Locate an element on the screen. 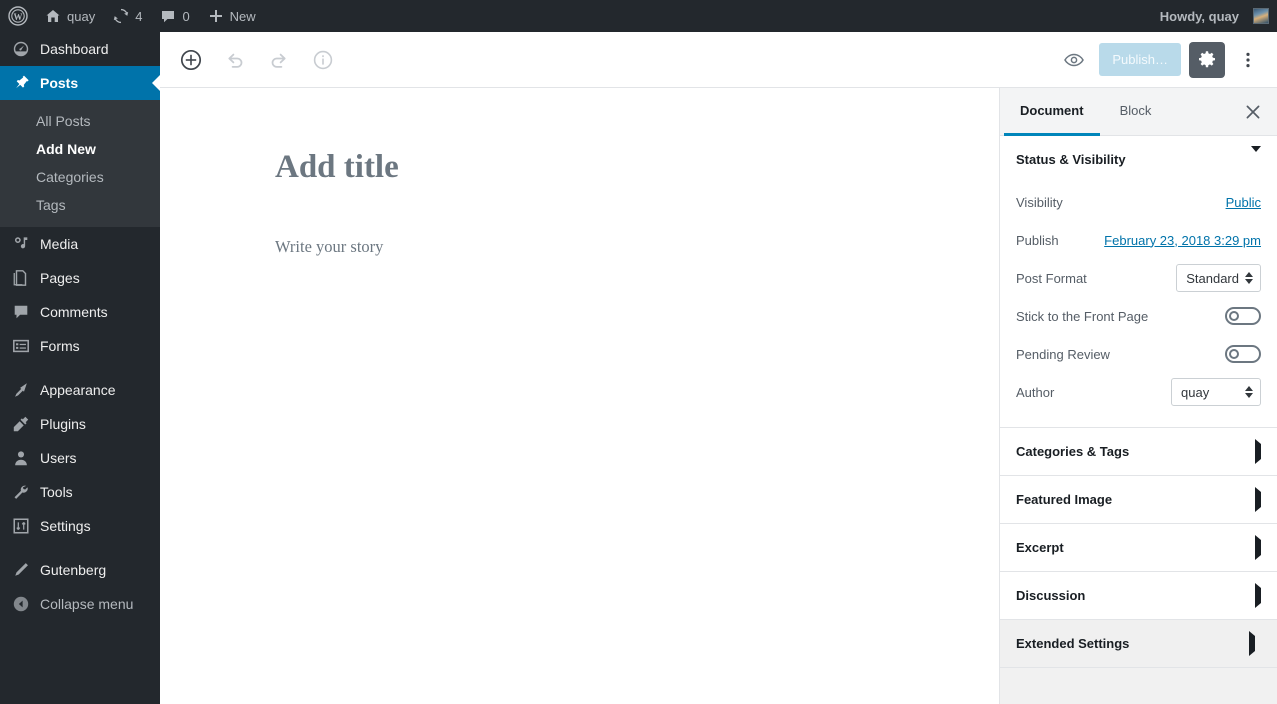 The width and height of the screenshot is (1277, 704). publish-date-label: Publish is located at coordinates (1037, 240).